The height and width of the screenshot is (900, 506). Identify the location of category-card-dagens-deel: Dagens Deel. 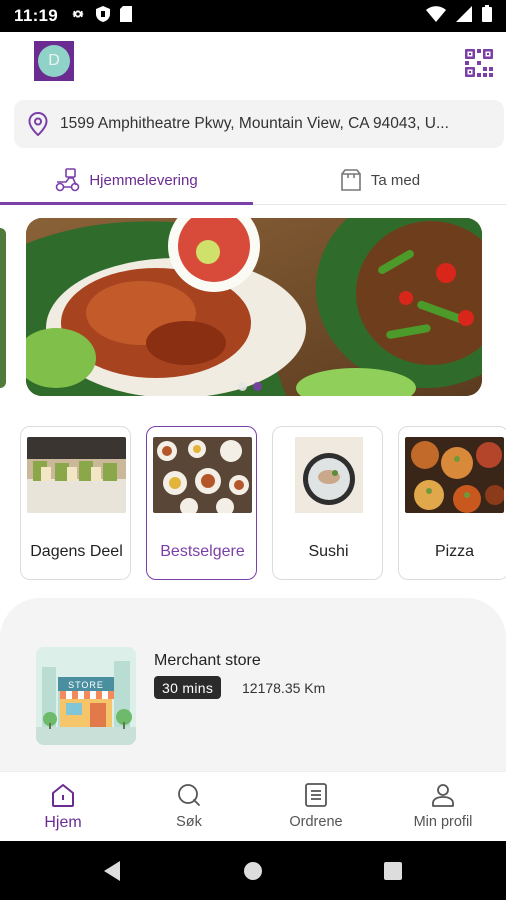
(75, 503).